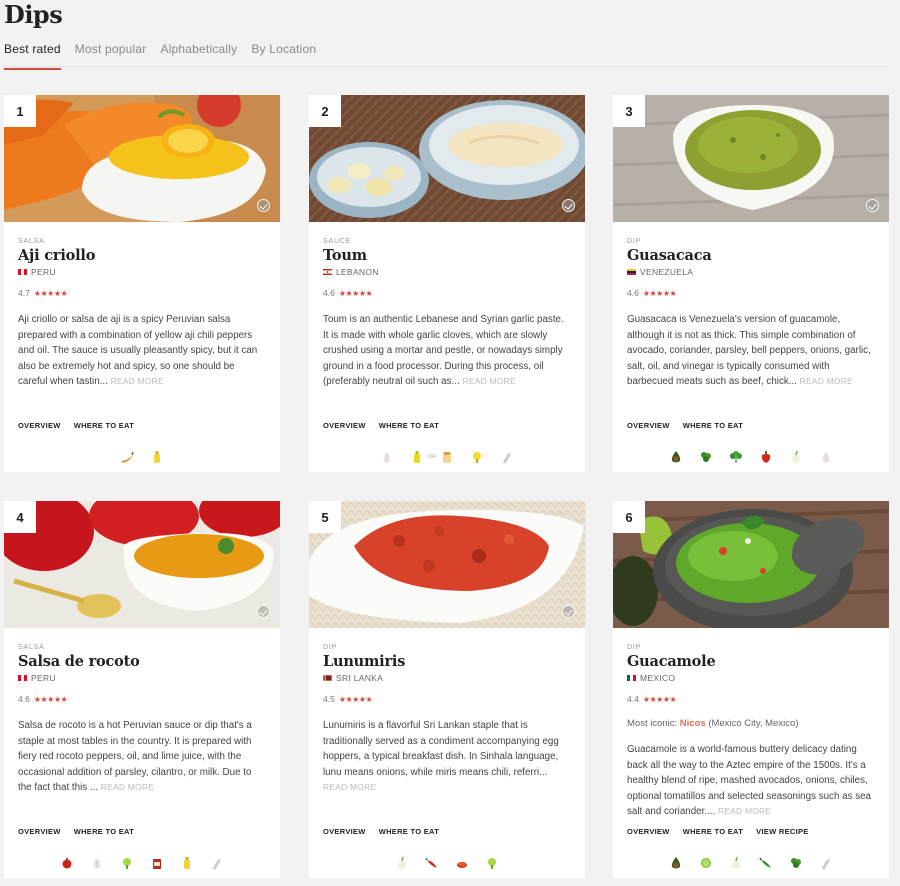  I want to click on mayonnaise-icon, so click(447, 457).